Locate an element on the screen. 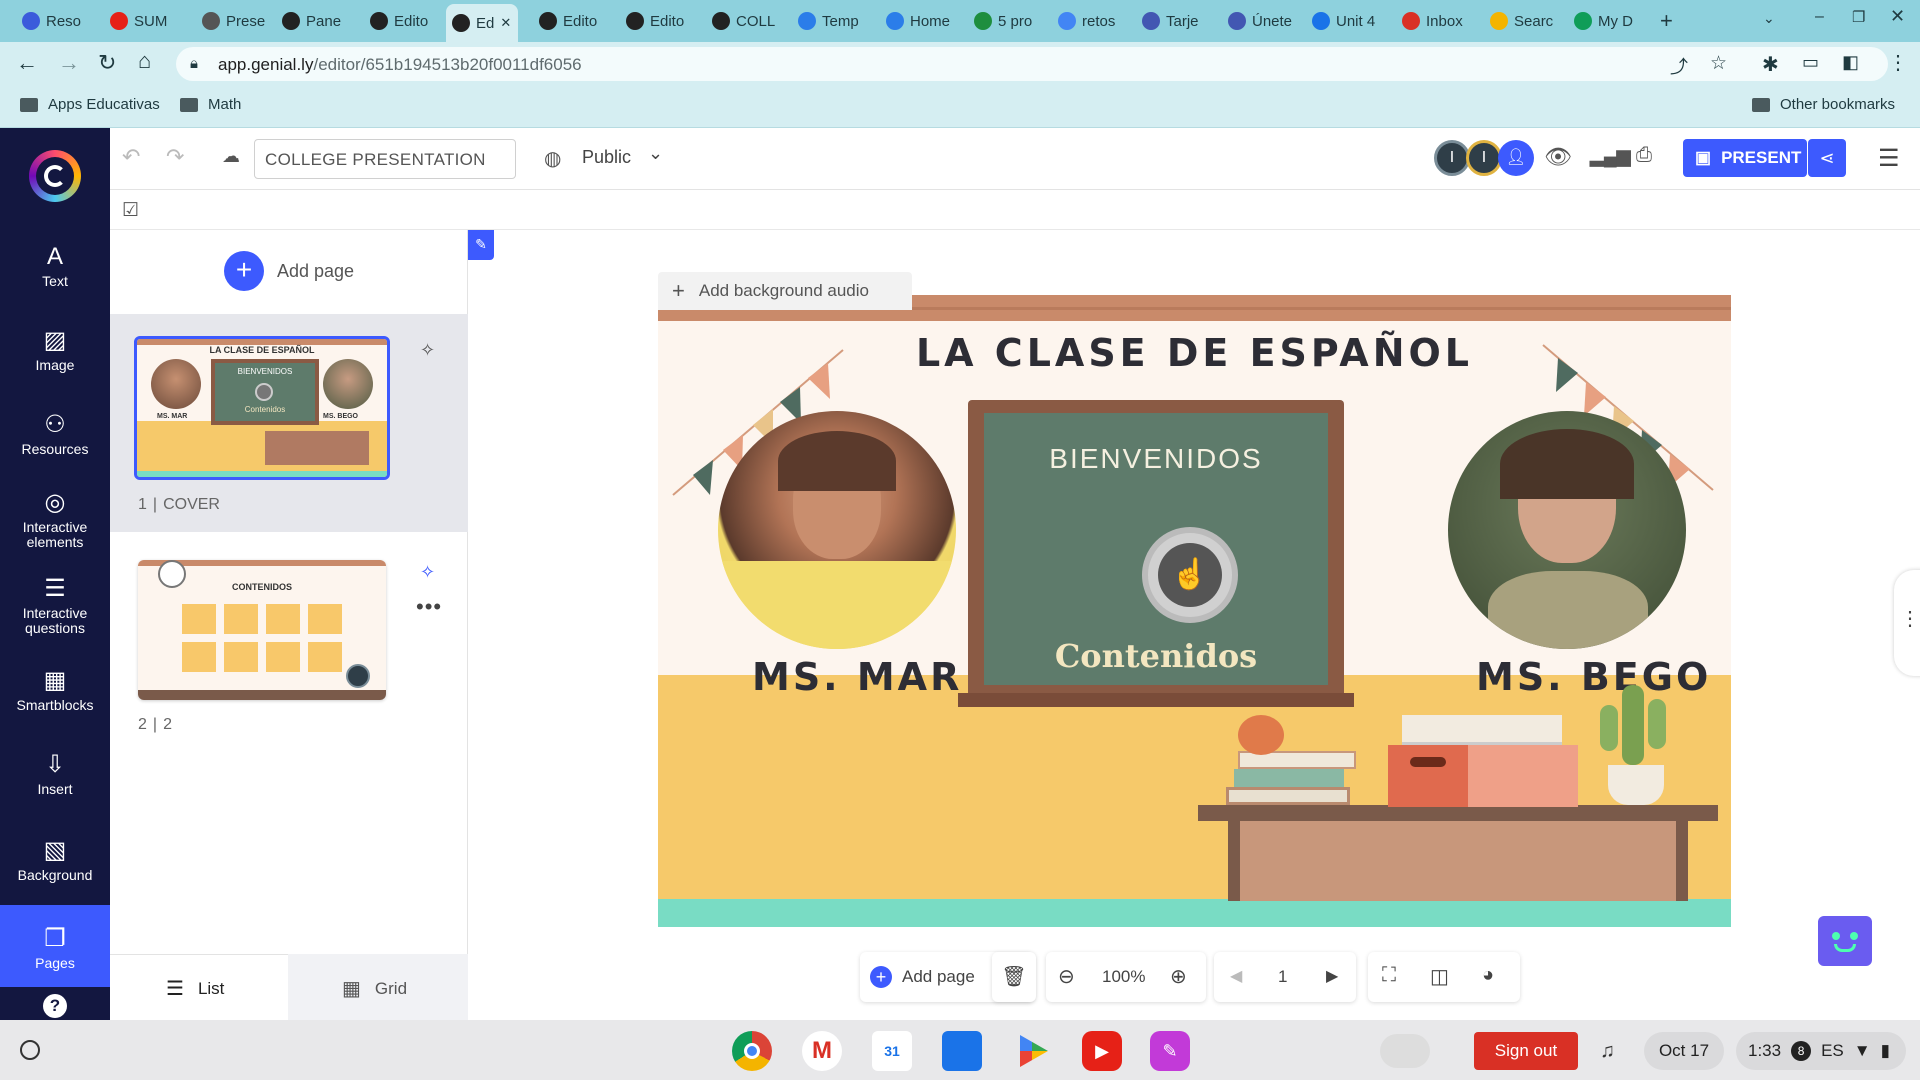 This screenshot has height=1080, width=1920. page-more-icon: ••• is located at coordinates (429, 607).